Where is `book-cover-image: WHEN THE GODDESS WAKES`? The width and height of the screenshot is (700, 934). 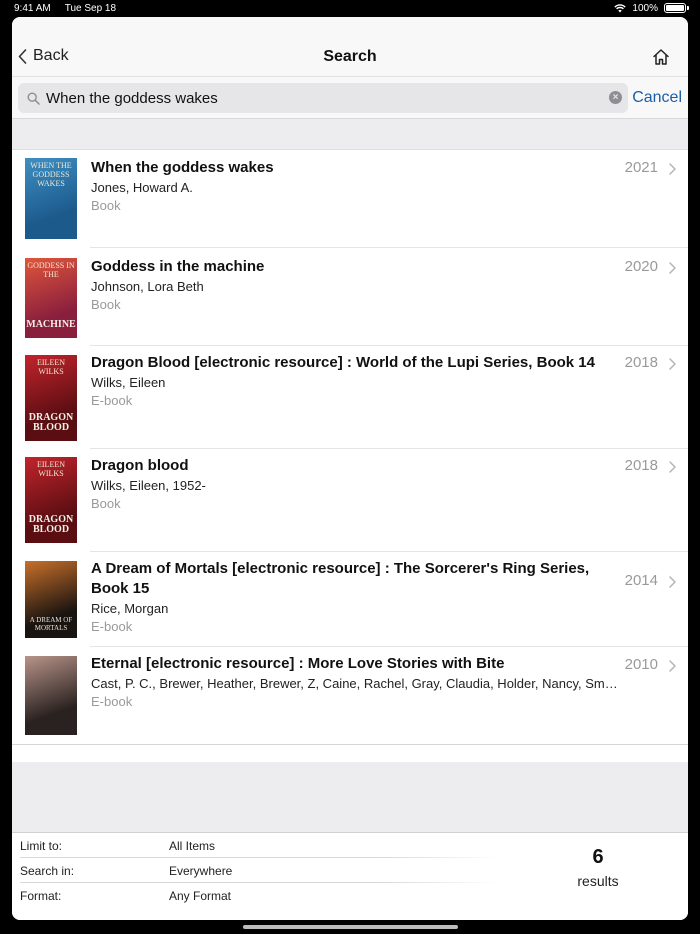 book-cover-image: WHEN THE GODDESS WAKES is located at coordinates (51, 198).